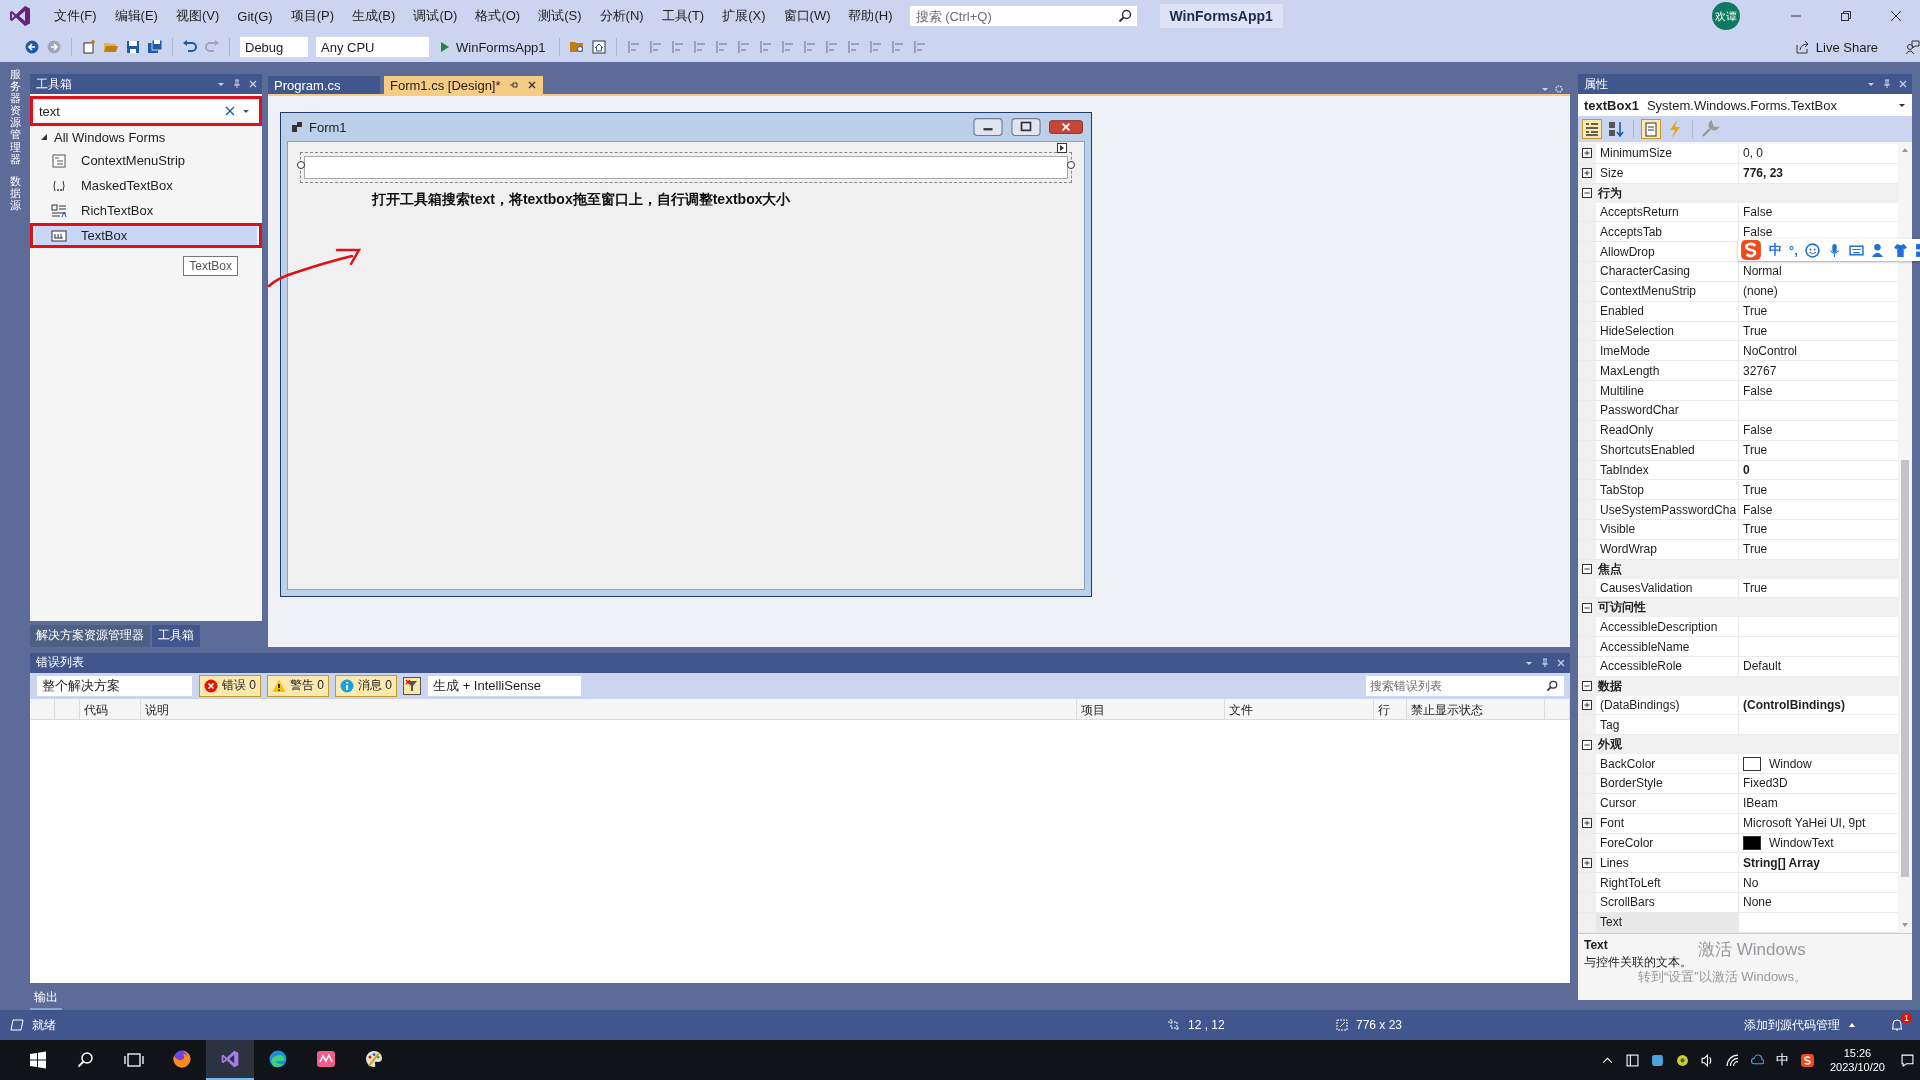 This screenshot has height=1080, width=1920. Describe the element at coordinates (1221, 16) in the screenshot. I see `solution-name: WinFormsApp1` at that location.